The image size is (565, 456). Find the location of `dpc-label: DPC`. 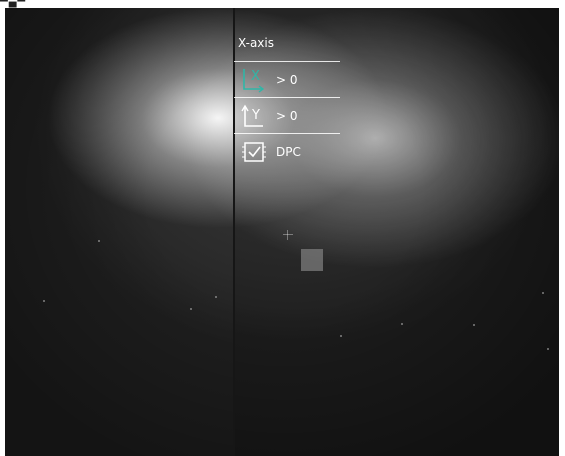

dpc-label: DPC is located at coordinates (288, 152).